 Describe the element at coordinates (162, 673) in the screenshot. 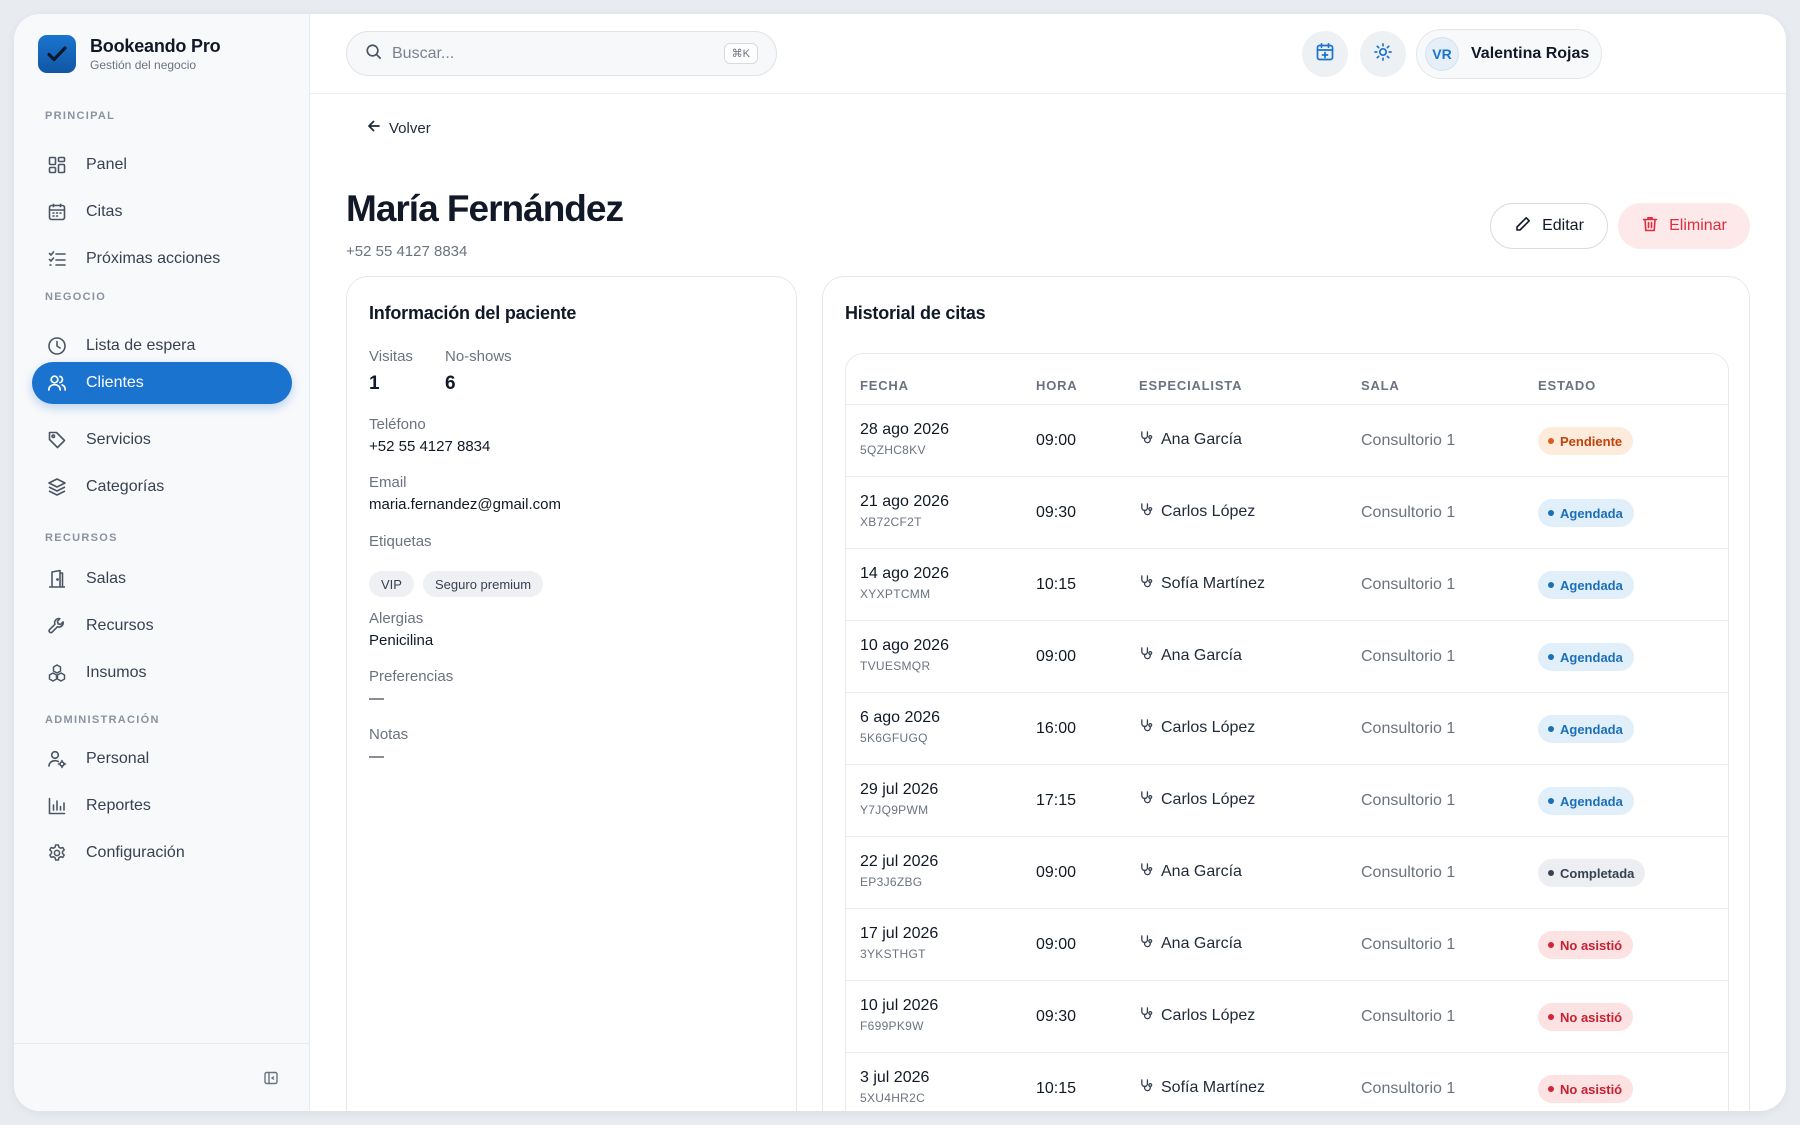

I see `sidebar-item-insumos: Insumos` at that location.